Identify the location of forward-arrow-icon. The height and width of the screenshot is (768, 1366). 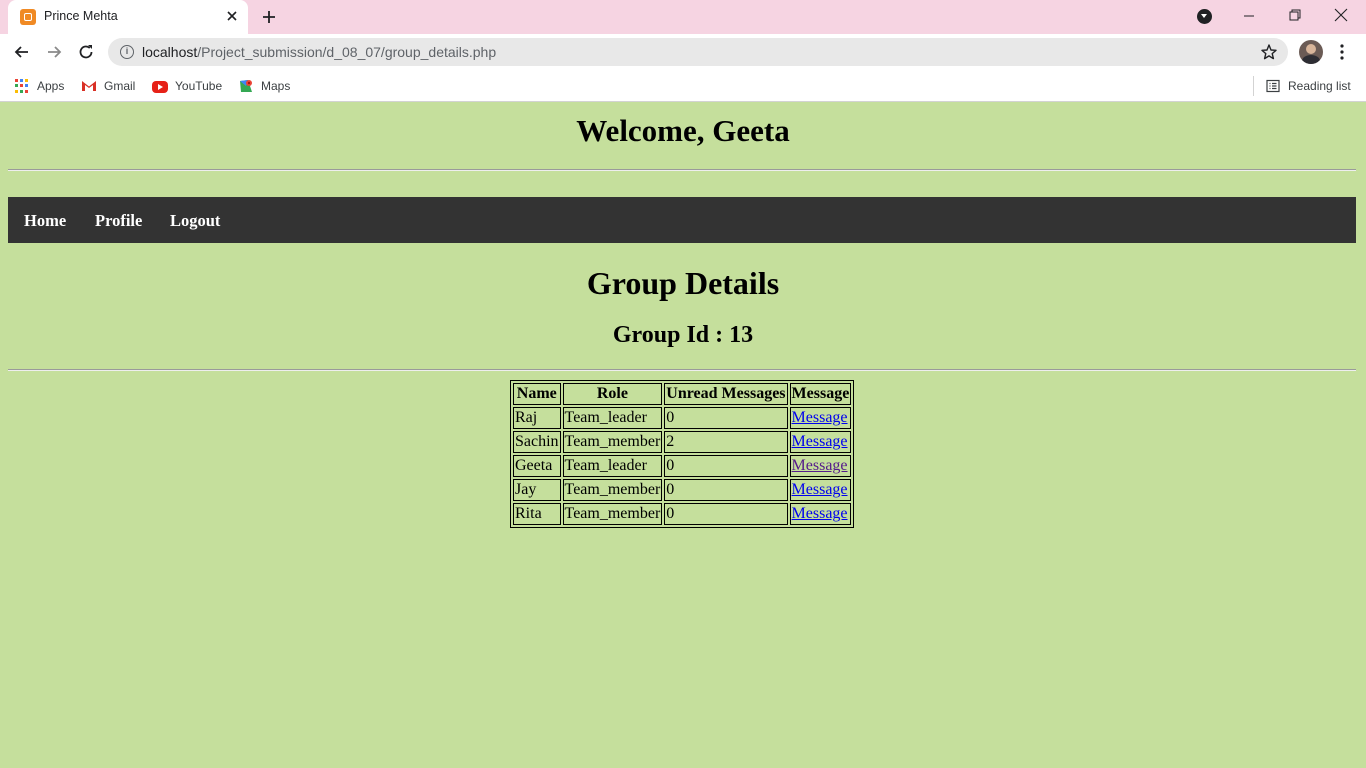
(54, 52).